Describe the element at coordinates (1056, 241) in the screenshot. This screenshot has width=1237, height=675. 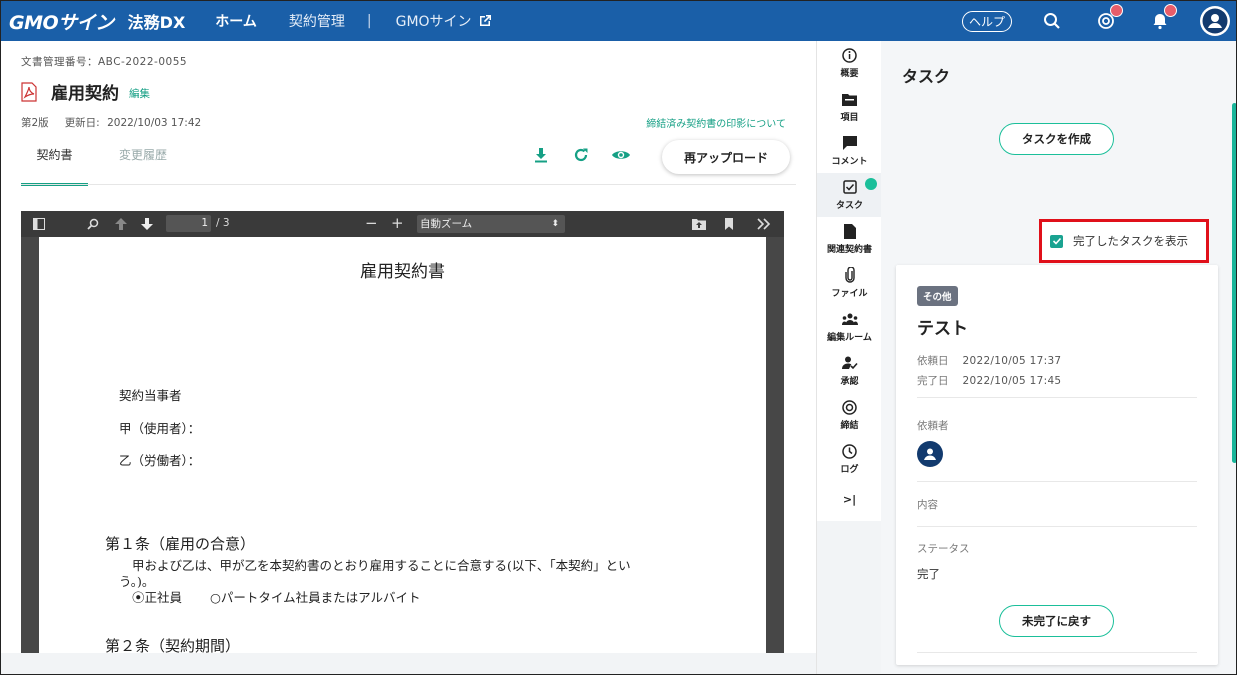
I see `show-completed-checkbox` at that location.